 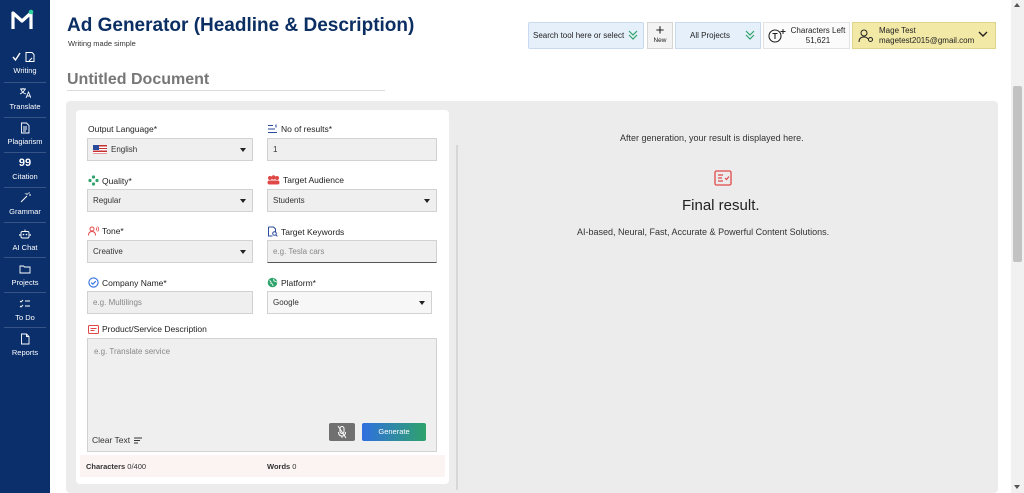 I want to click on target-keywords-label: Target Keywords, so click(x=305, y=231).